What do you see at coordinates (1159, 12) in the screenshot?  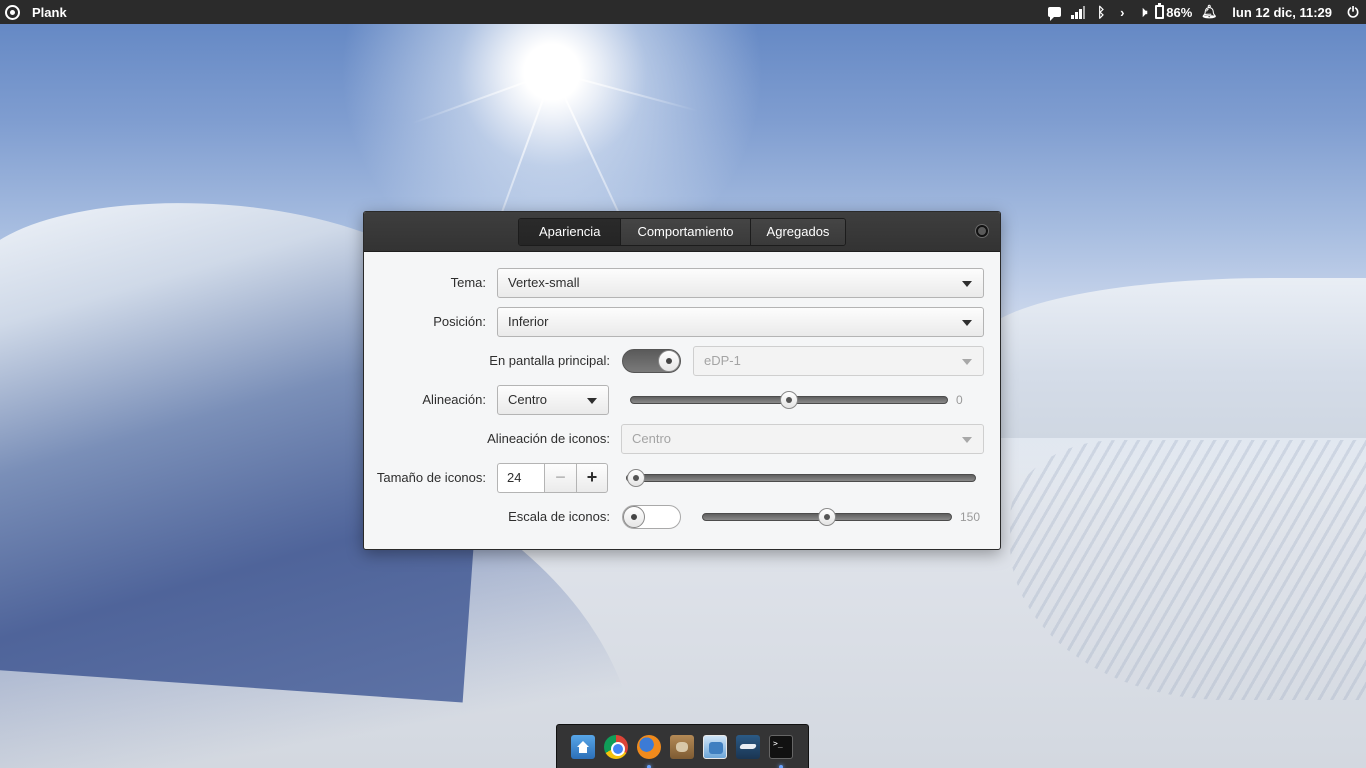 I see `battery-icon` at bounding box center [1159, 12].